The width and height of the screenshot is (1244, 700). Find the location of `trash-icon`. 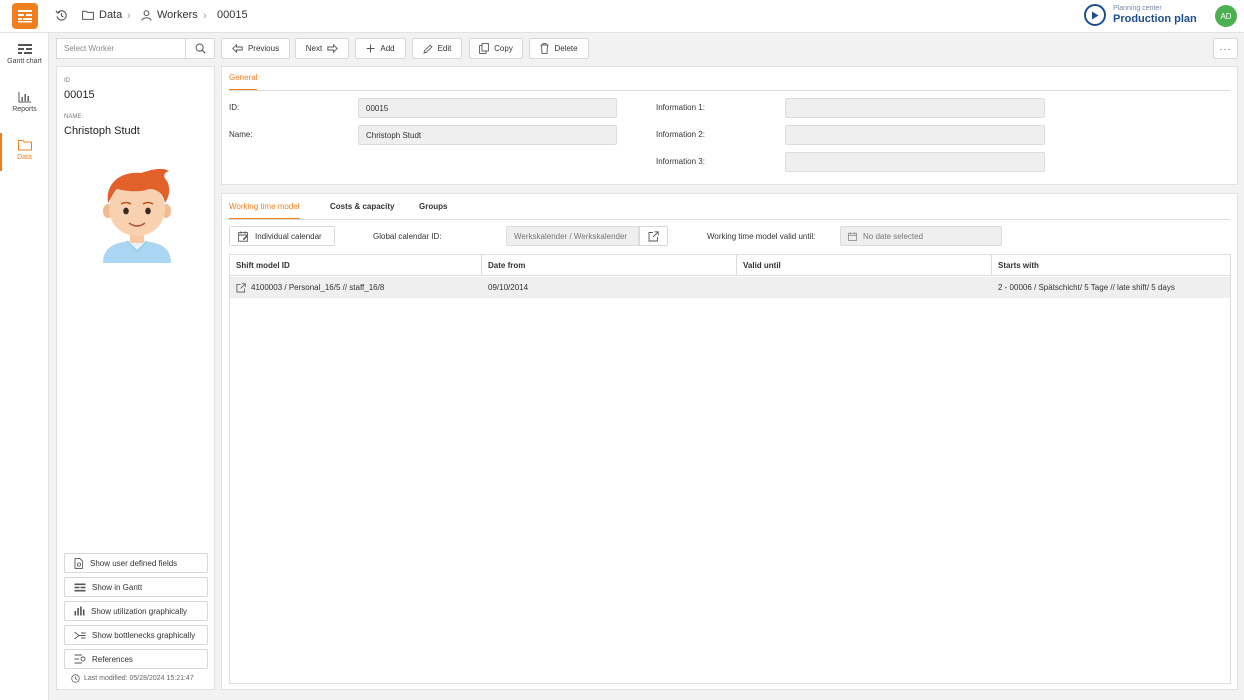

trash-icon is located at coordinates (544, 48).